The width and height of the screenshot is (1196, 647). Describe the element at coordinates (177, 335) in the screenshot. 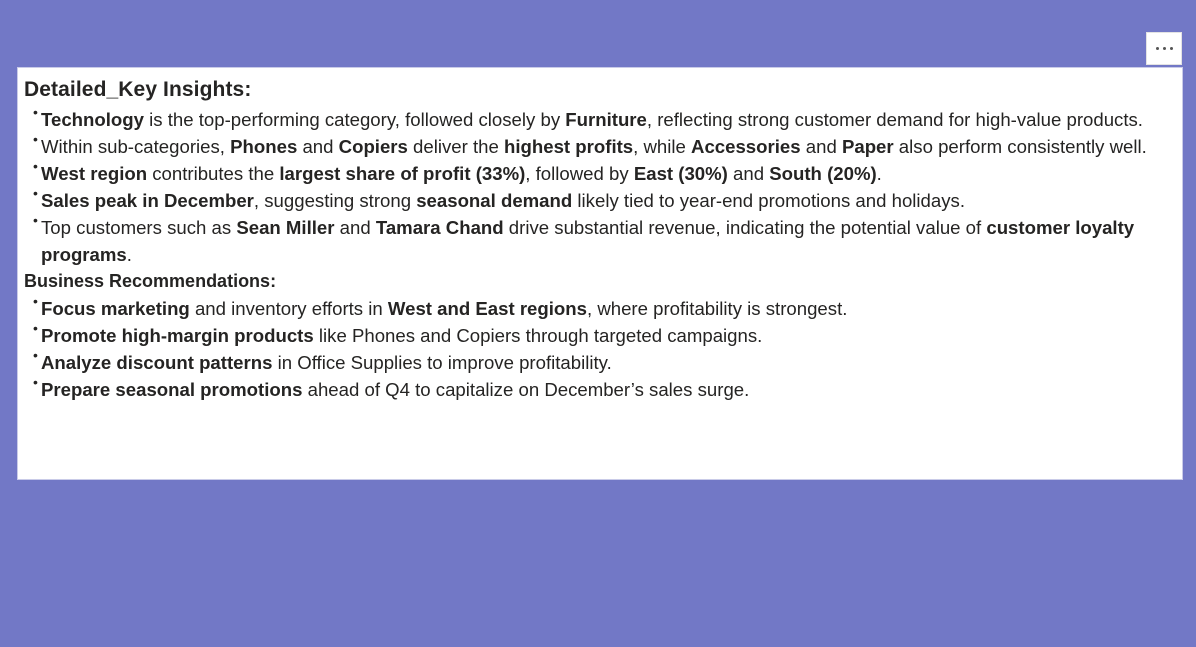

I see `bold-text: Promote high-margin products` at that location.